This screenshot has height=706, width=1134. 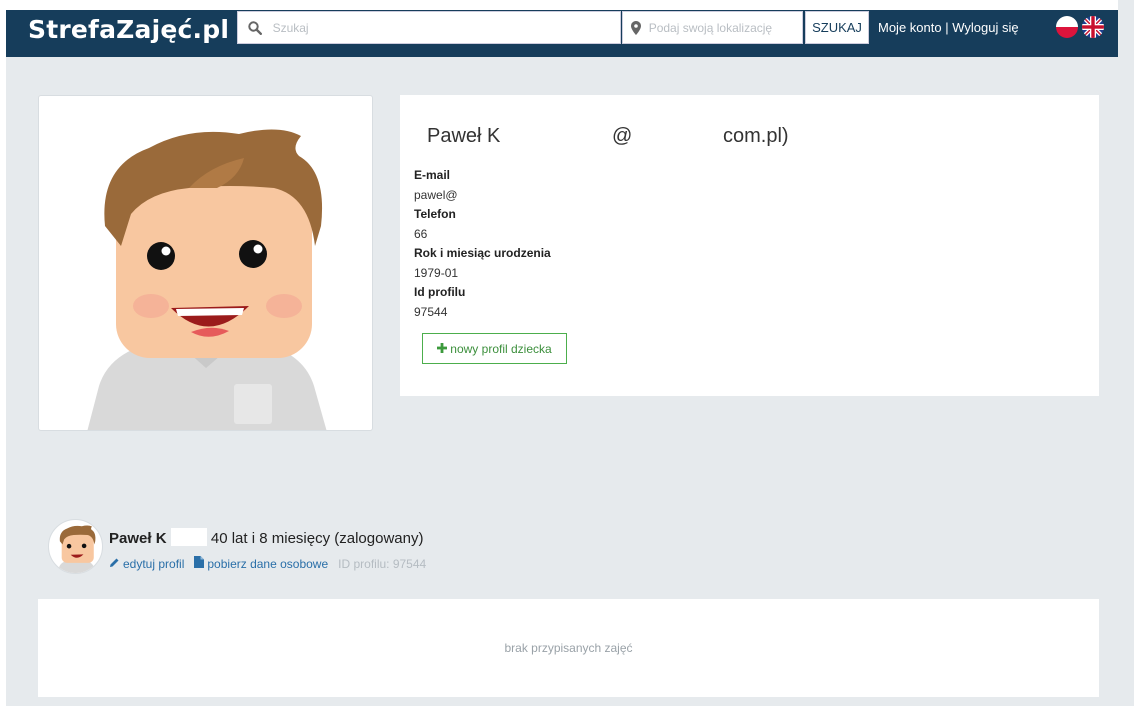 I want to click on field-label-email: E-mail, so click(x=432, y=175).